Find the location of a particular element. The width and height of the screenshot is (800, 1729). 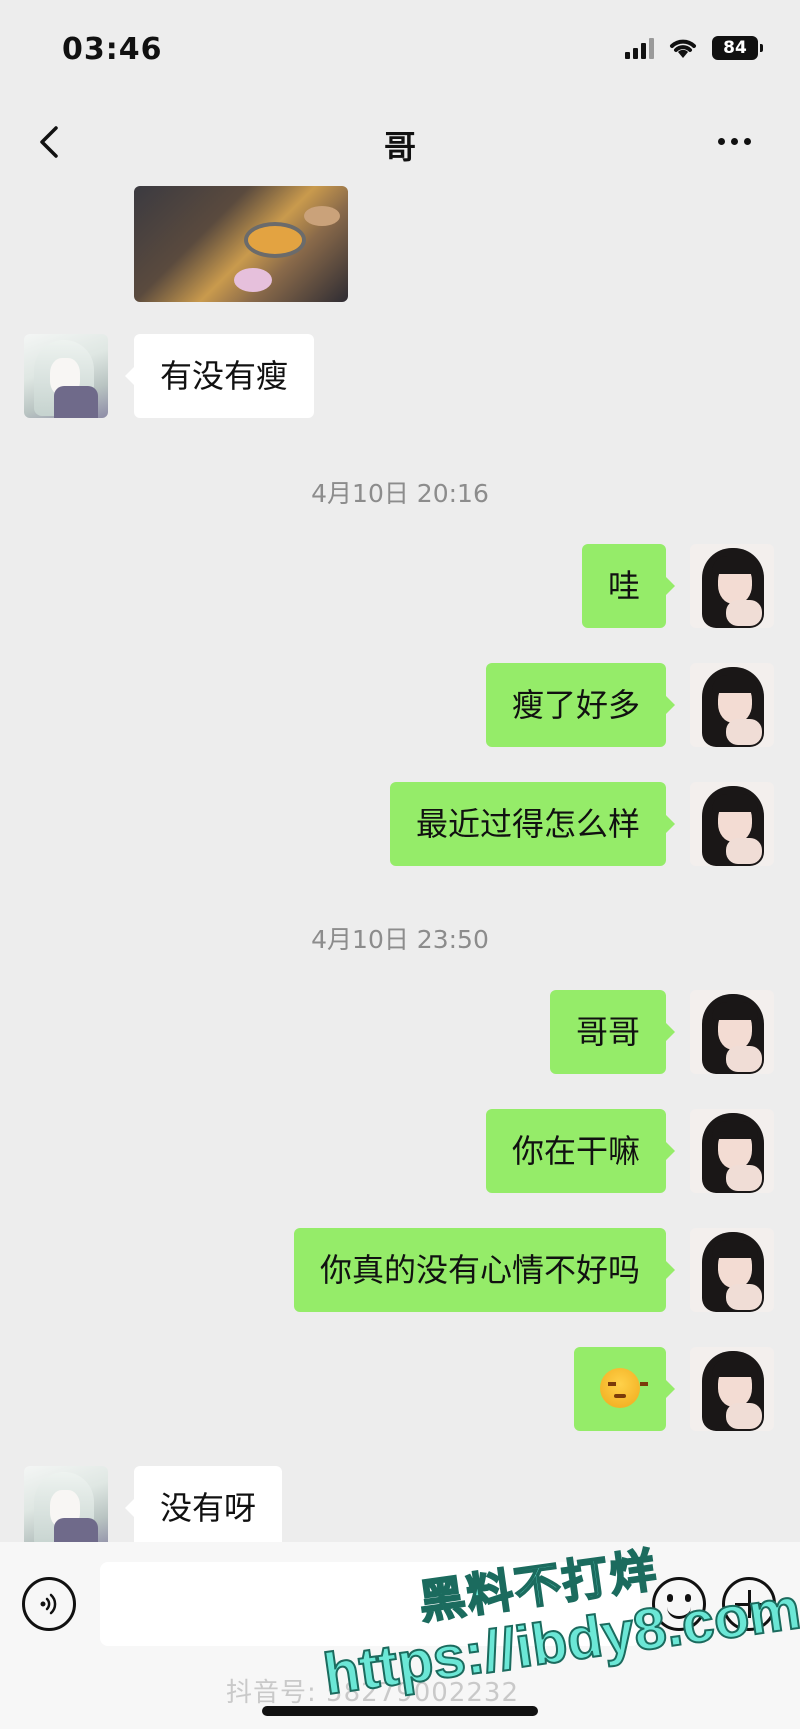

angry-face-icon is located at coordinates (624, 1388).